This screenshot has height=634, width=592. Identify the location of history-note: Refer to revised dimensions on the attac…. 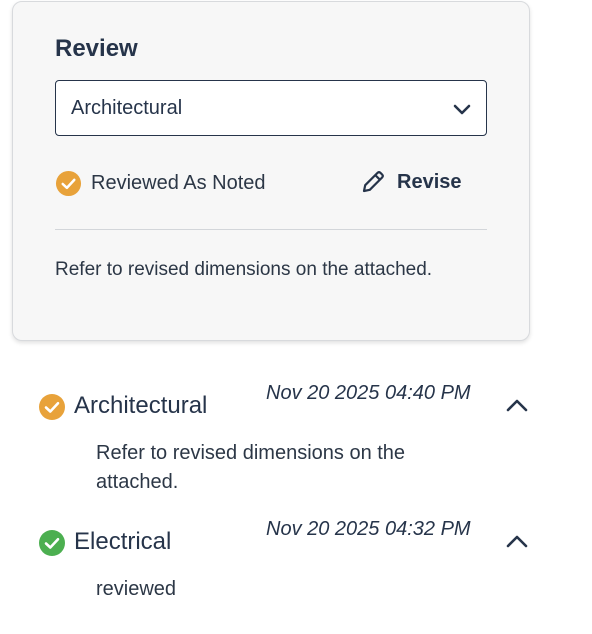
(251, 467).